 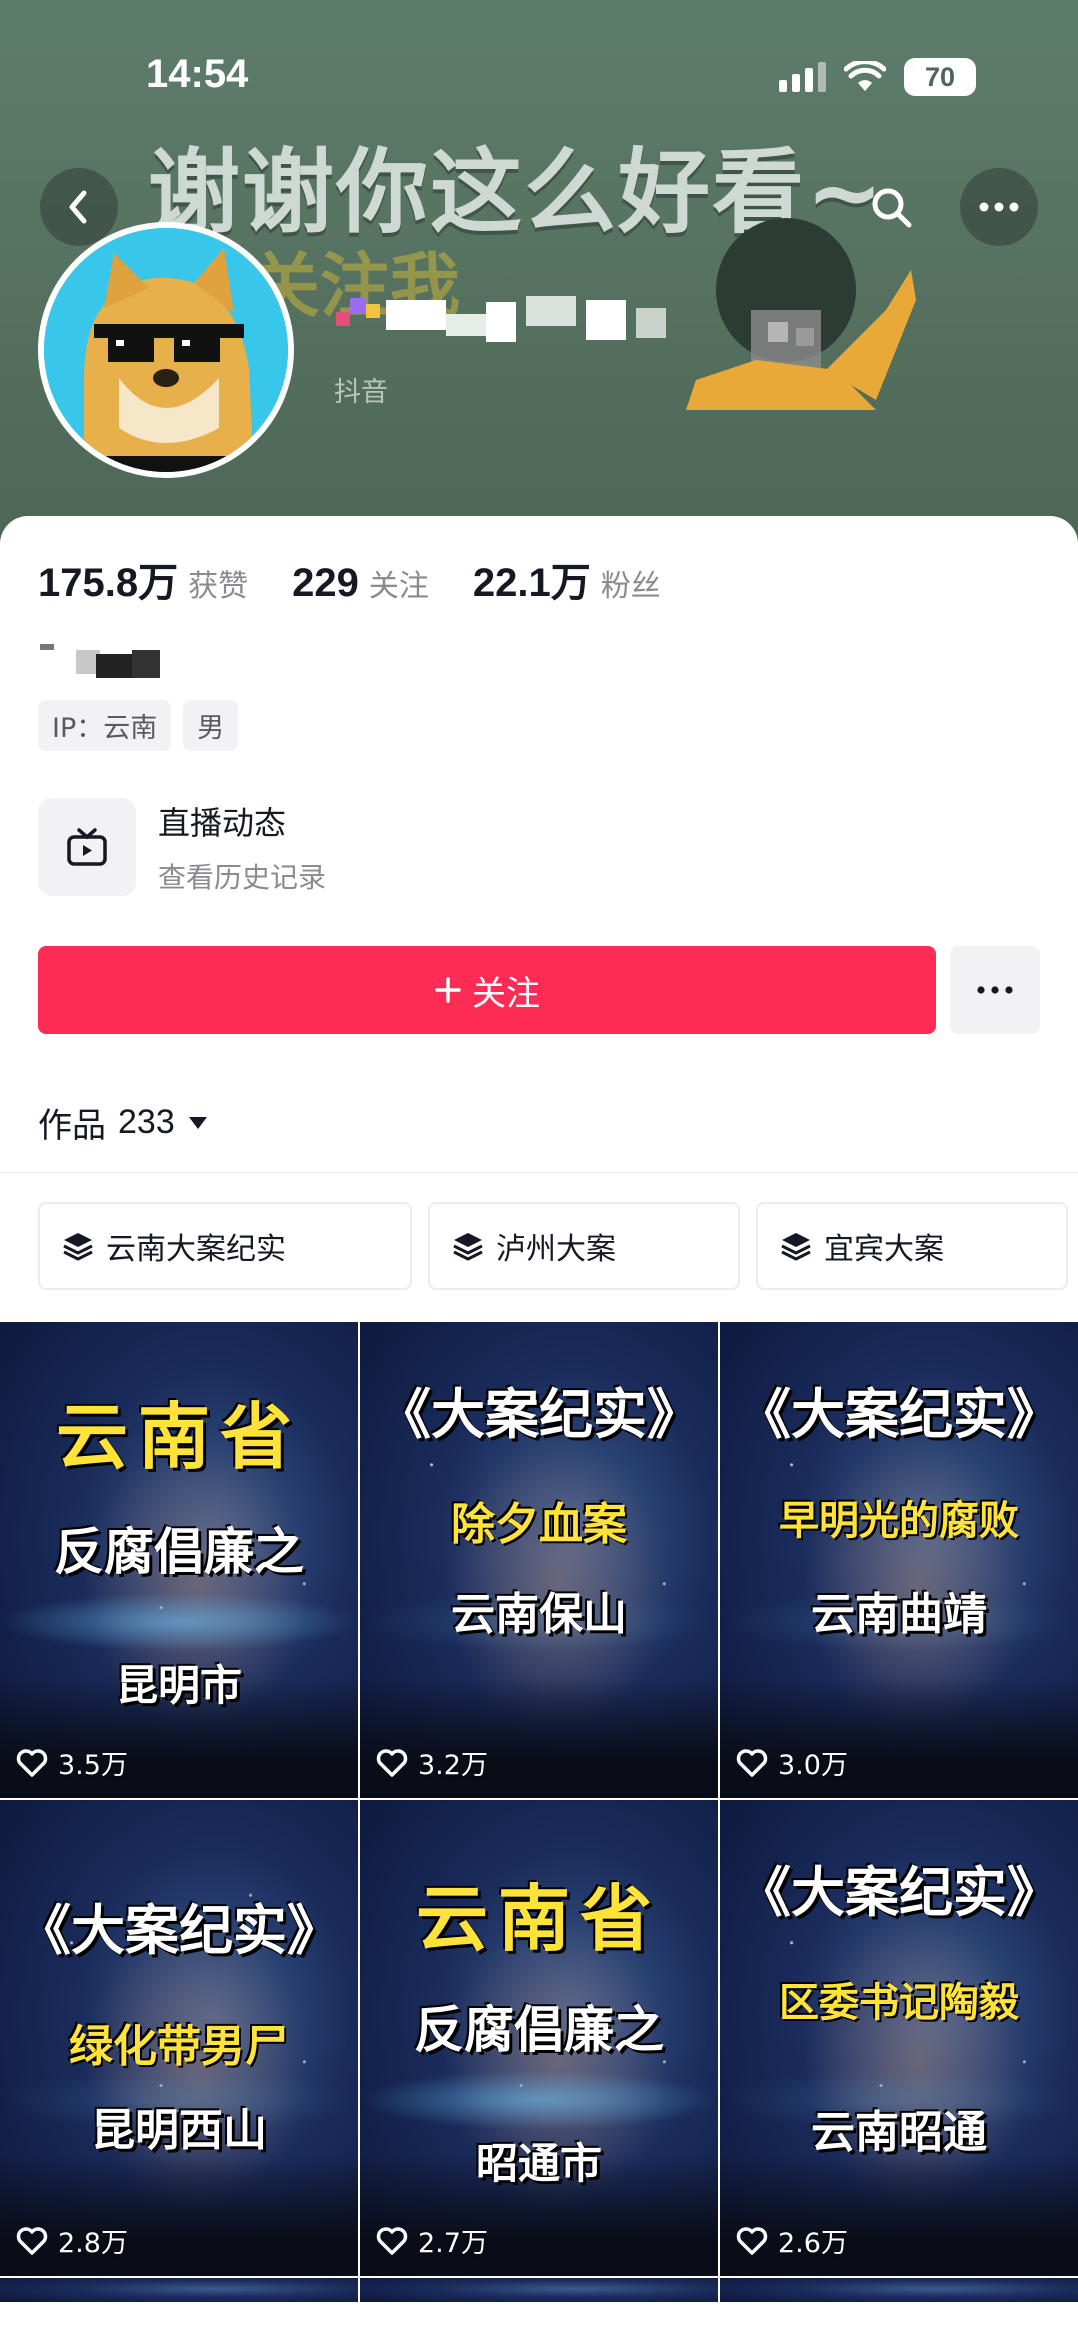 I want to click on battery-indicator: 70, so click(x=940, y=77).